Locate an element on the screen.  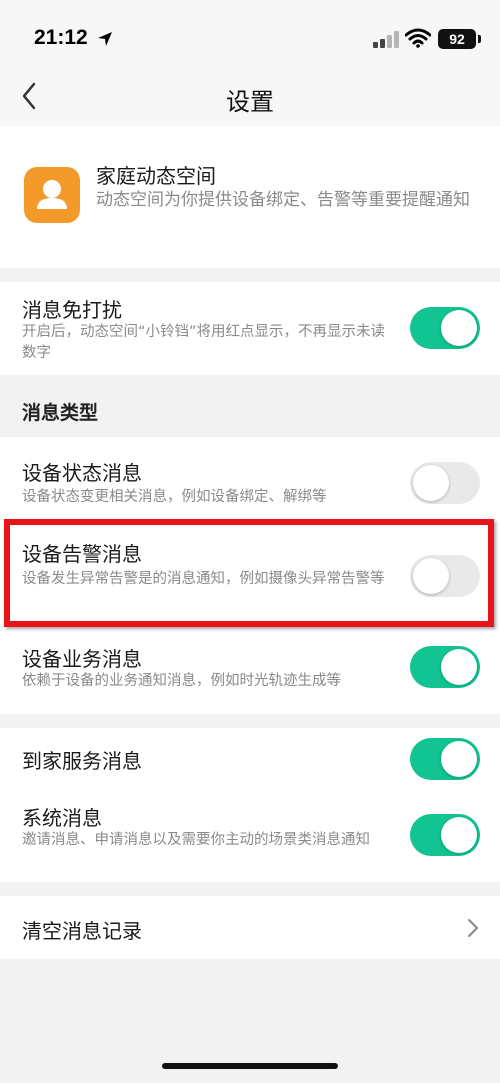
battery-tip is located at coordinates (479, 39).